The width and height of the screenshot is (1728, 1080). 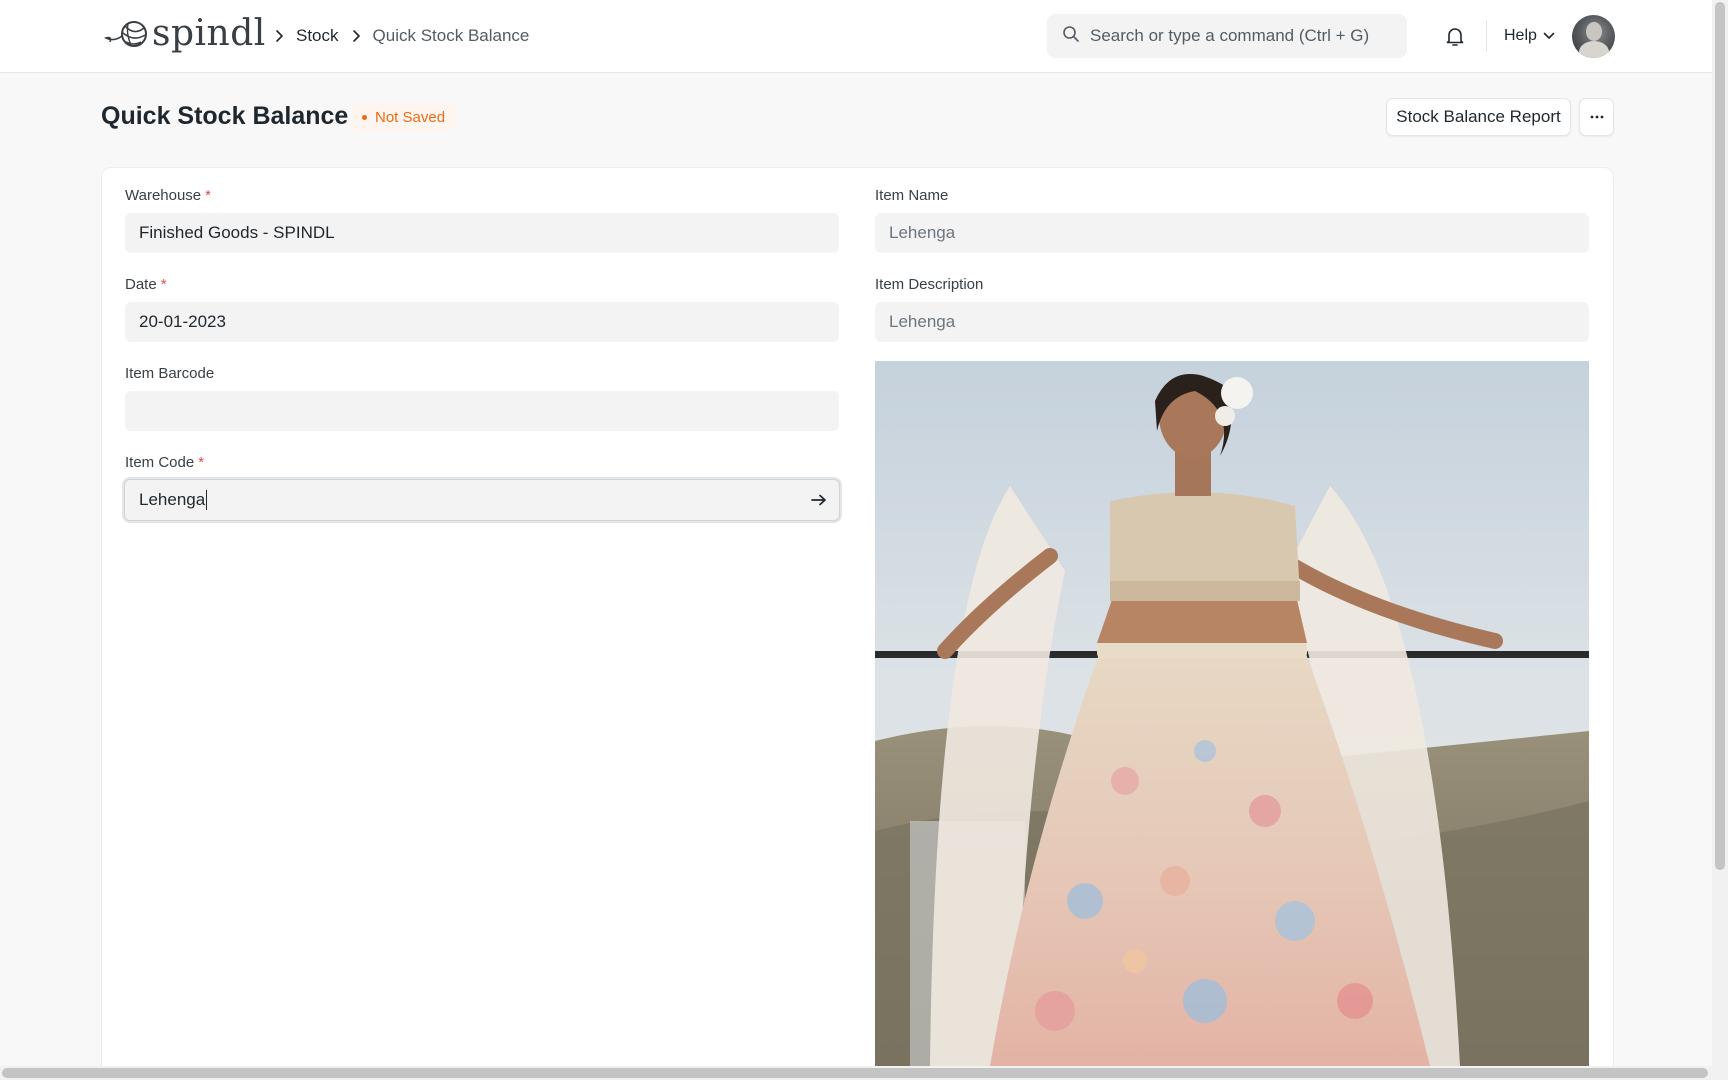 I want to click on item-code-field: Lehenga, so click(x=482, y=500).